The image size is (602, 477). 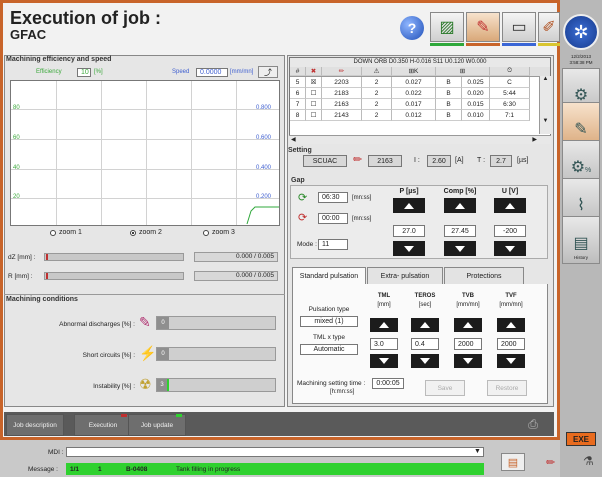 What do you see at coordinates (510, 104) in the screenshot?
I see `table-cell: 6:30` at bounding box center [510, 104].